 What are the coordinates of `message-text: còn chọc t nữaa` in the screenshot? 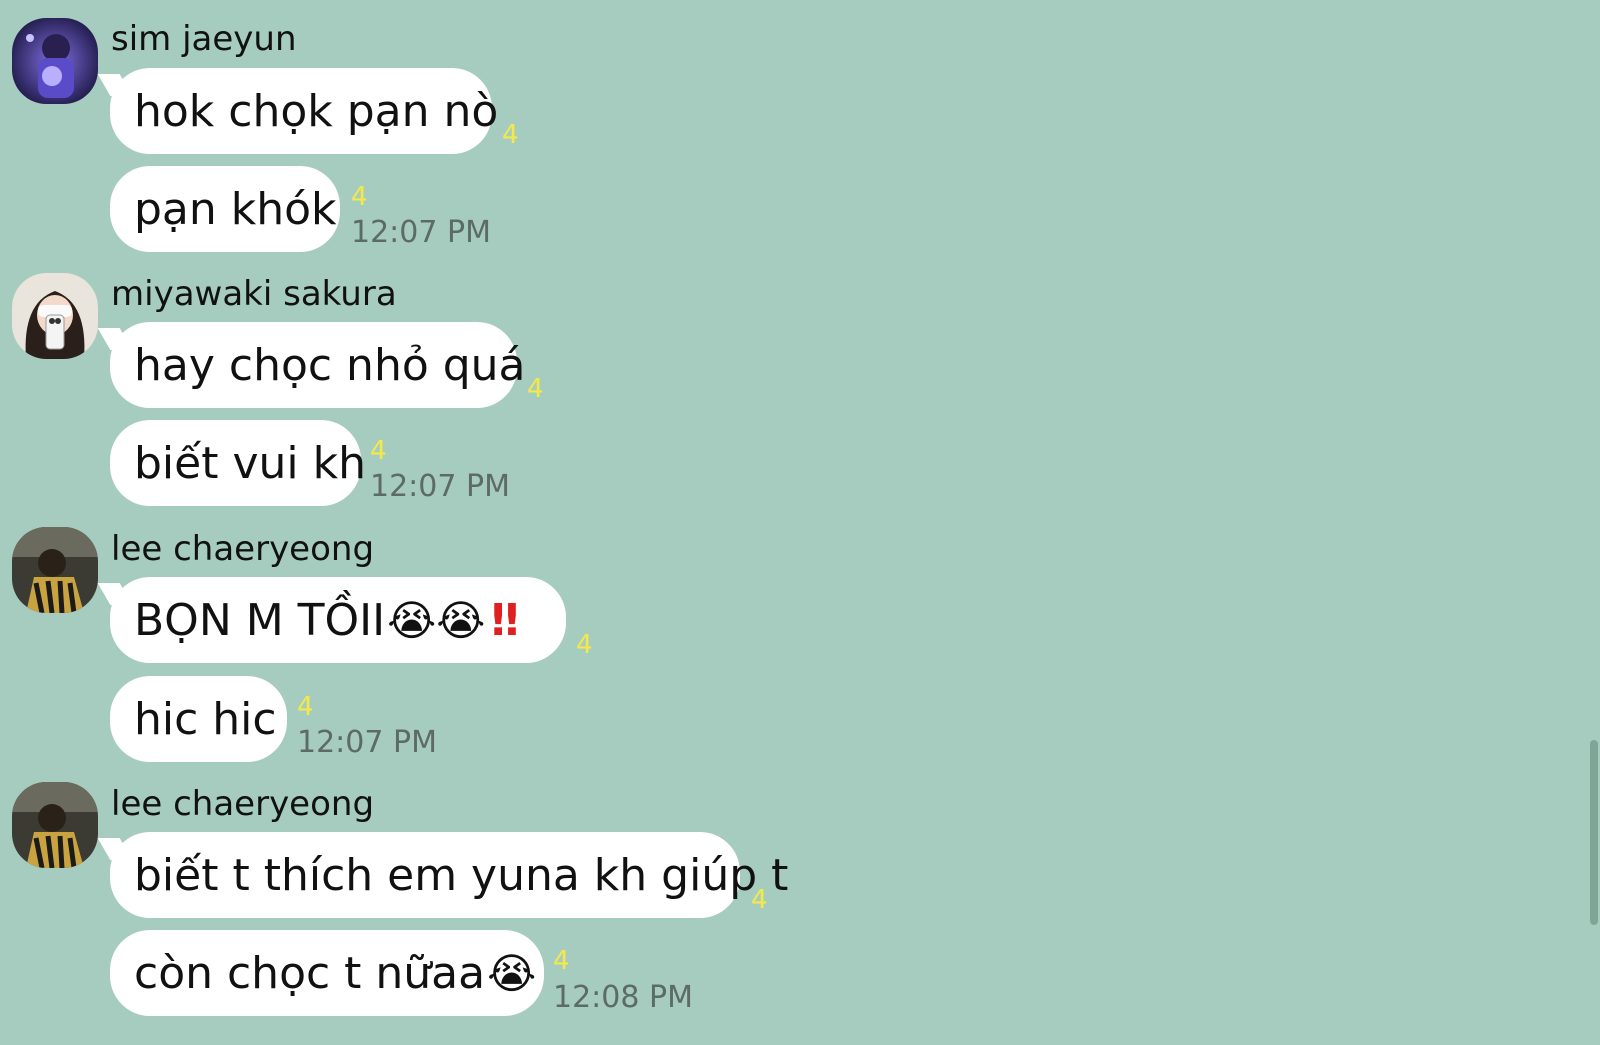 It's located at (310, 973).